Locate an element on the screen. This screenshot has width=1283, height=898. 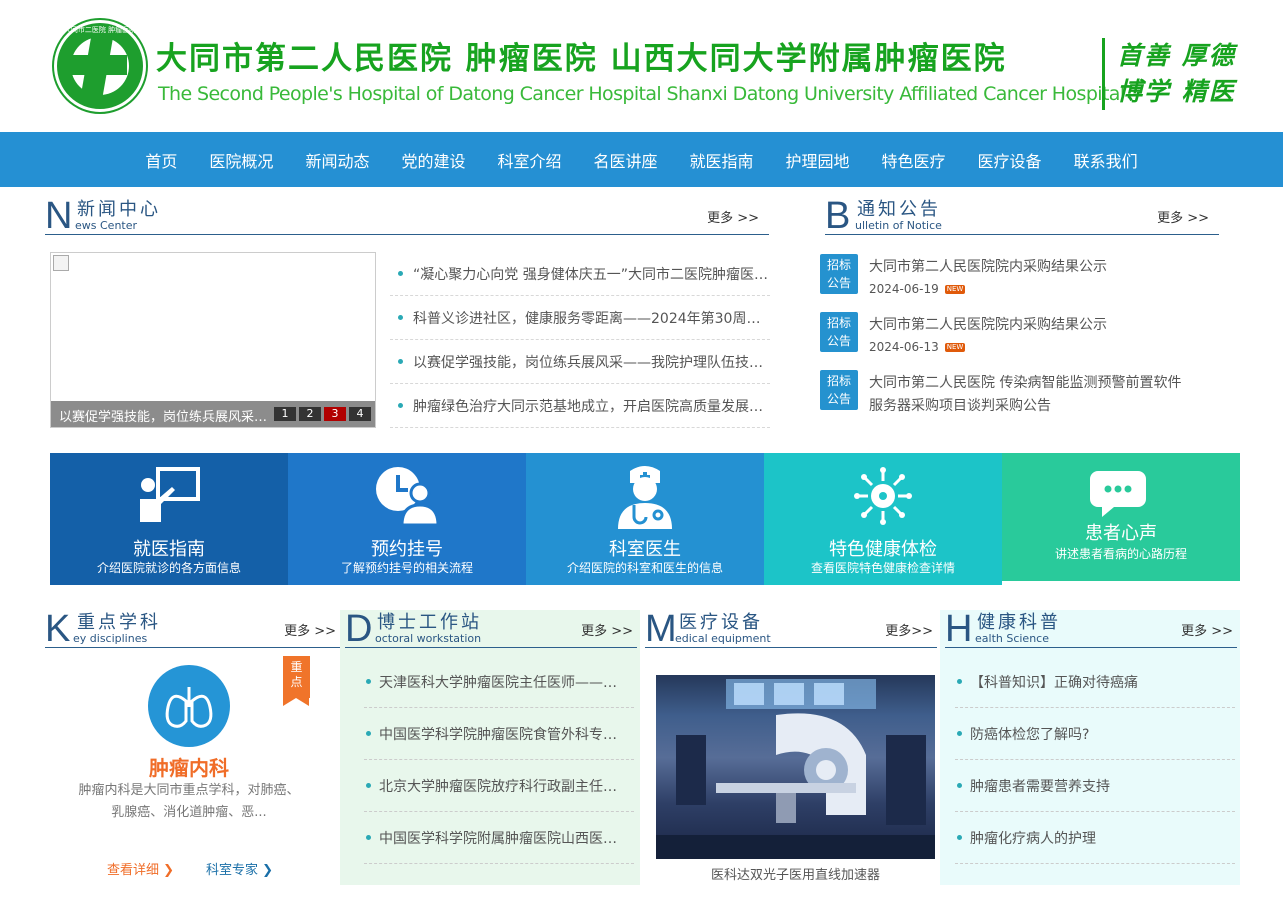
news-item: “凝心聚力心向党 强身健体庆五一”大同市二医院肿瘤医院举行职工运动会 is located at coordinates (580, 274).